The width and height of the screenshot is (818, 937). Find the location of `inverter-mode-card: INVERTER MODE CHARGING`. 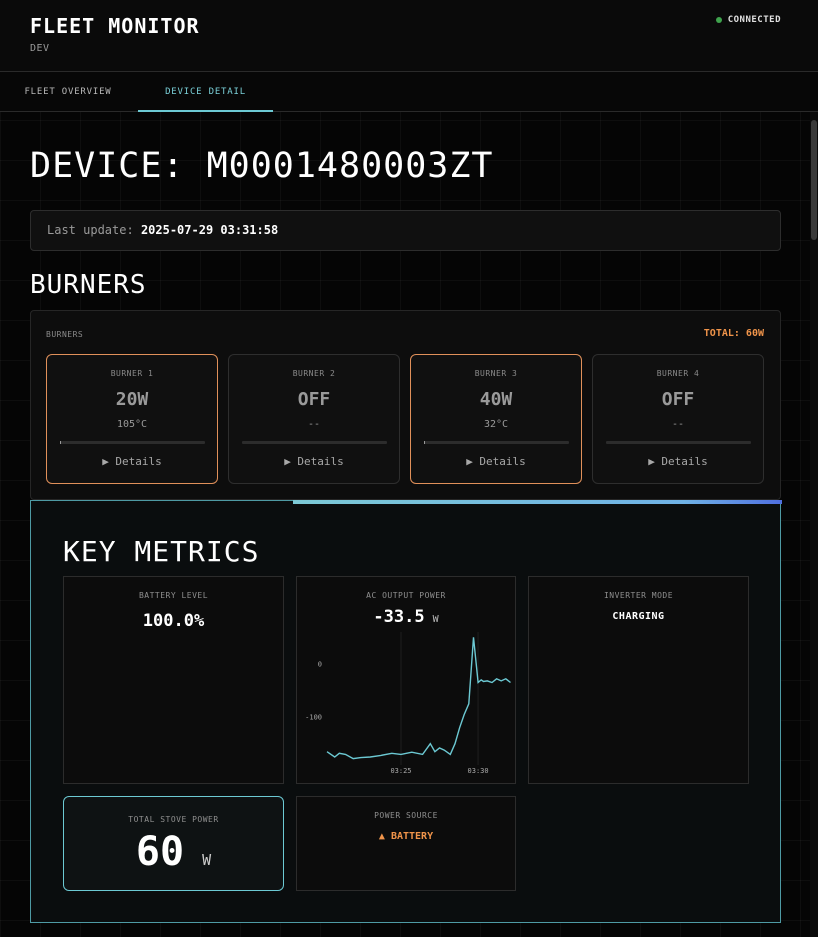

inverter-mode-card: INVERTER MODE CHARGING is located at coordinates (638, 680).